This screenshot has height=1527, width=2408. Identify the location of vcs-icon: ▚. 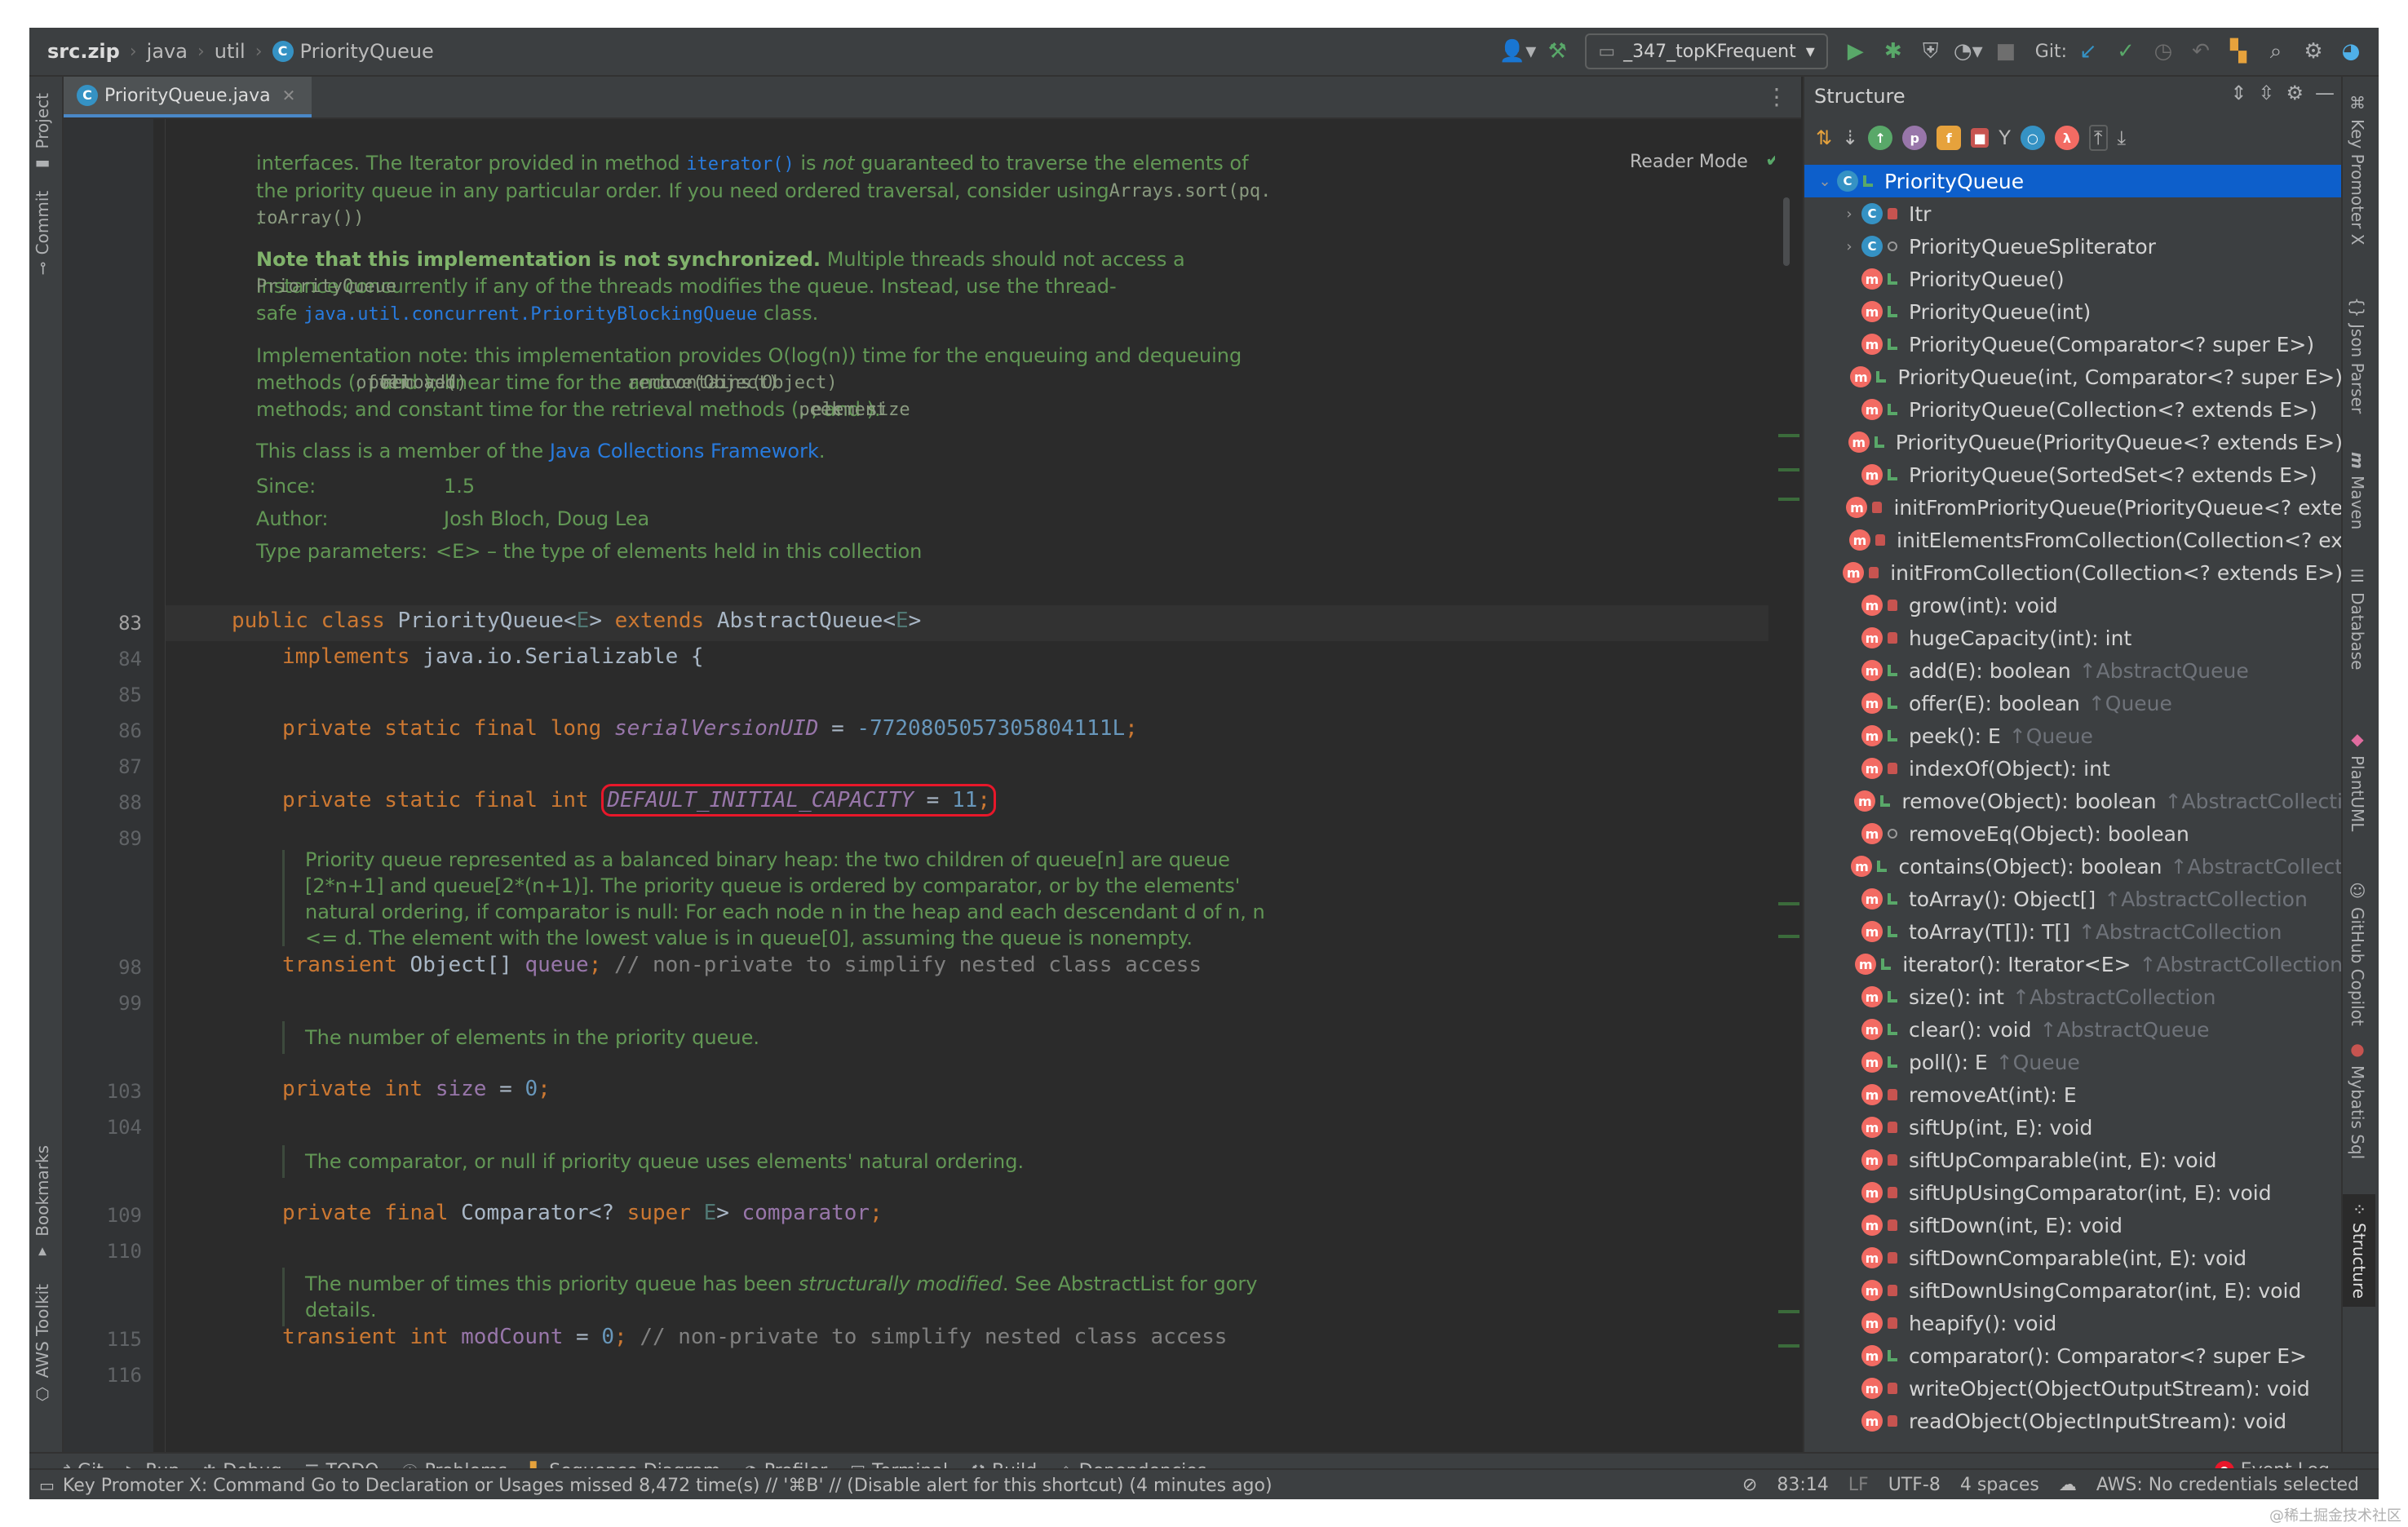
(2238, 51).